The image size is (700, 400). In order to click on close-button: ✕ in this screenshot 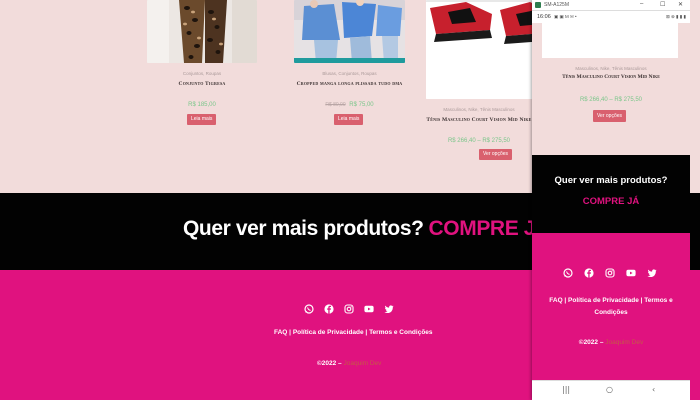, I will do `click(680, 4)`.